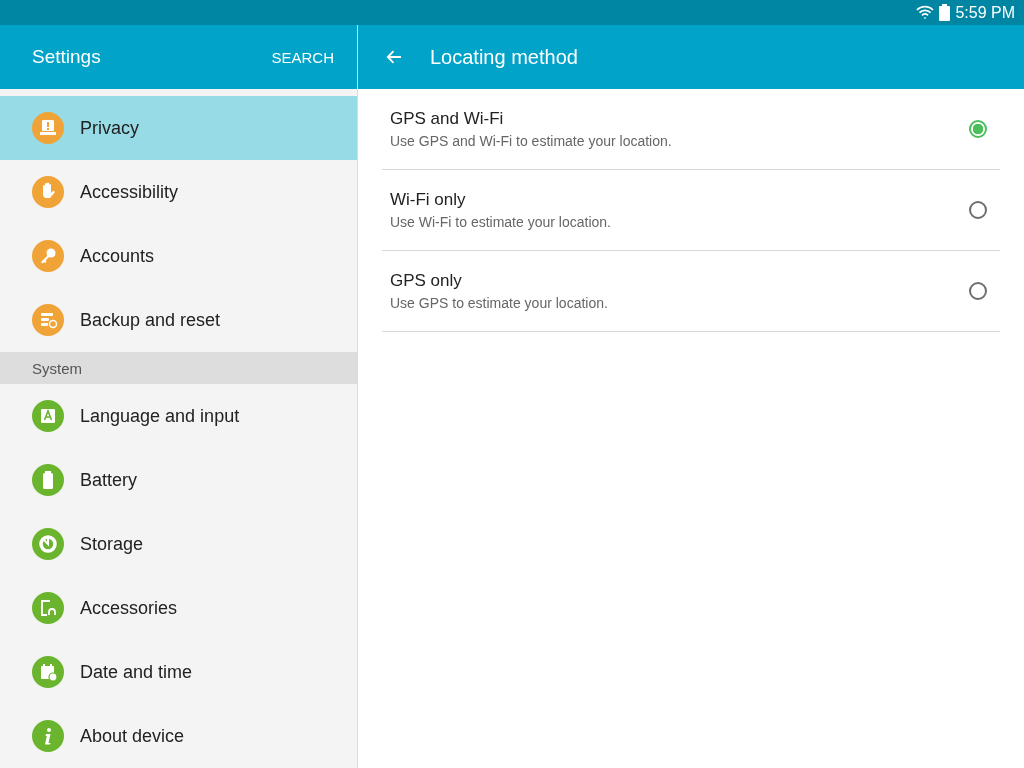  What do you see at coordinates (500, 222) in the screenshot?
I see `option-description: Use Wi-Fi to estimate your location.` at bounding box center [500, 222].